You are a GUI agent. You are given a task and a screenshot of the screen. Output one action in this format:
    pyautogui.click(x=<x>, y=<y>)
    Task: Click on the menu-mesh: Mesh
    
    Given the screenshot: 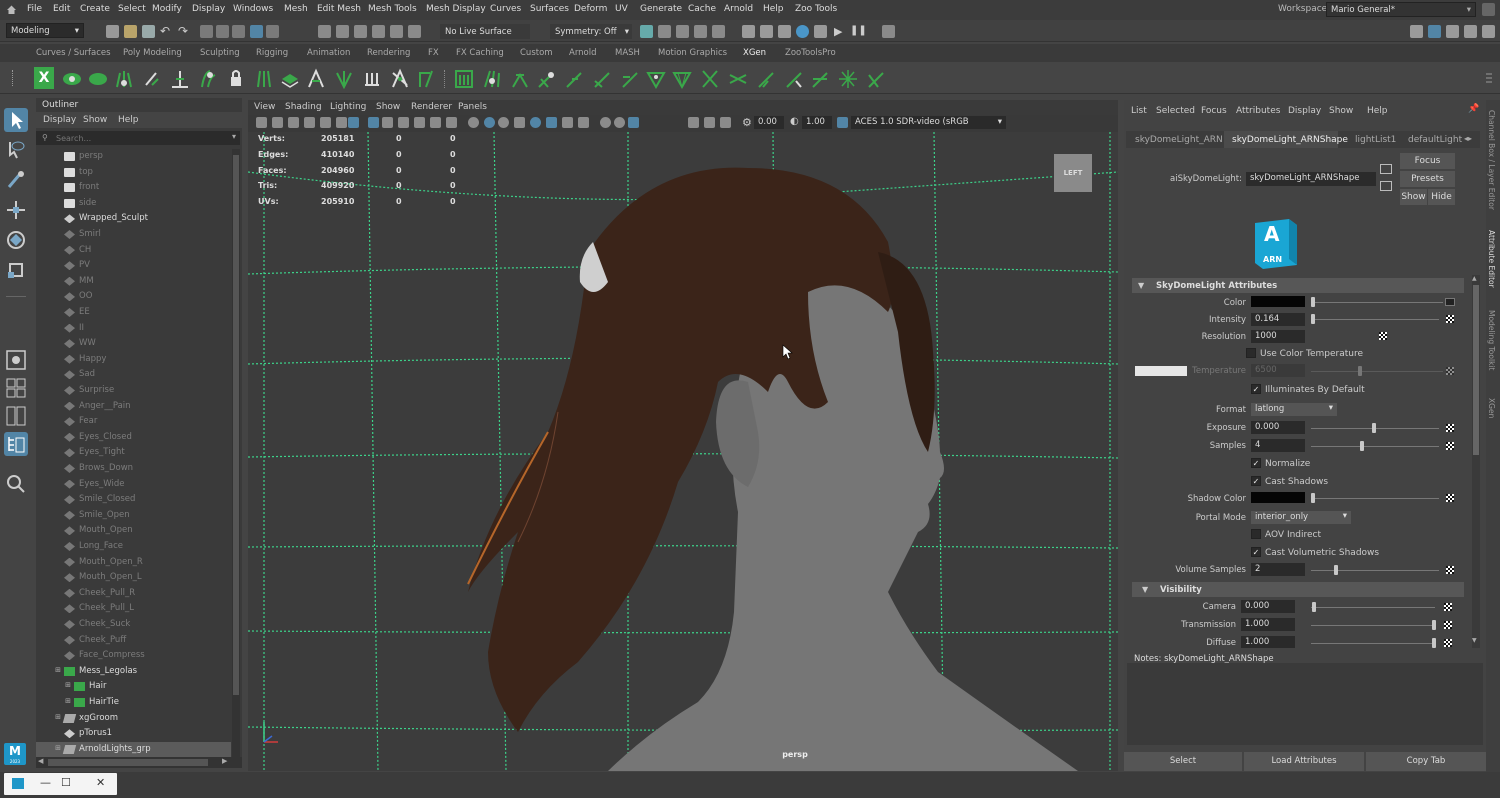 What is the action you would take?
    pyautogui.click(x=296, y=9)
    